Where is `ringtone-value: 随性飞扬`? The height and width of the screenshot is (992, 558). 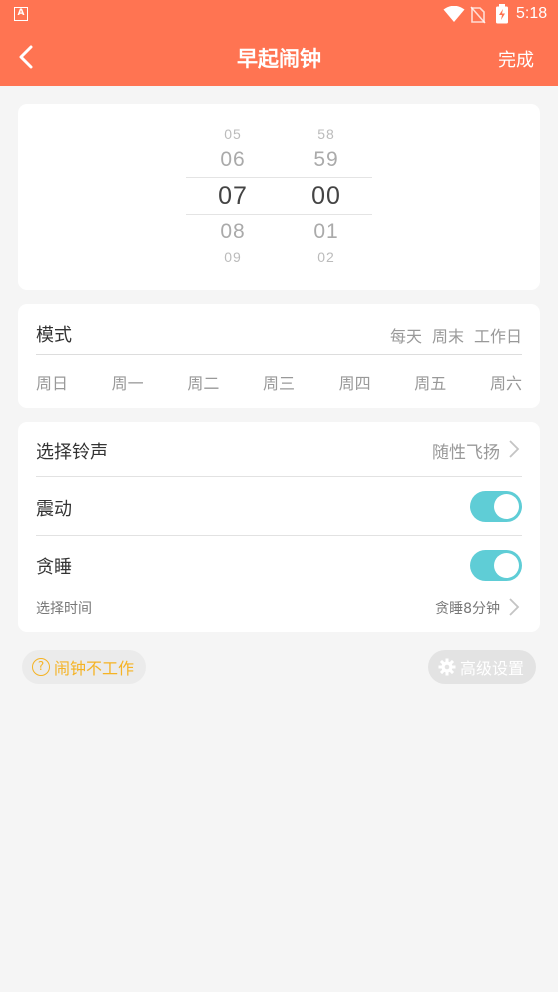 ringtone-value: 随性飞扬 is located at coordinates (466, 453).